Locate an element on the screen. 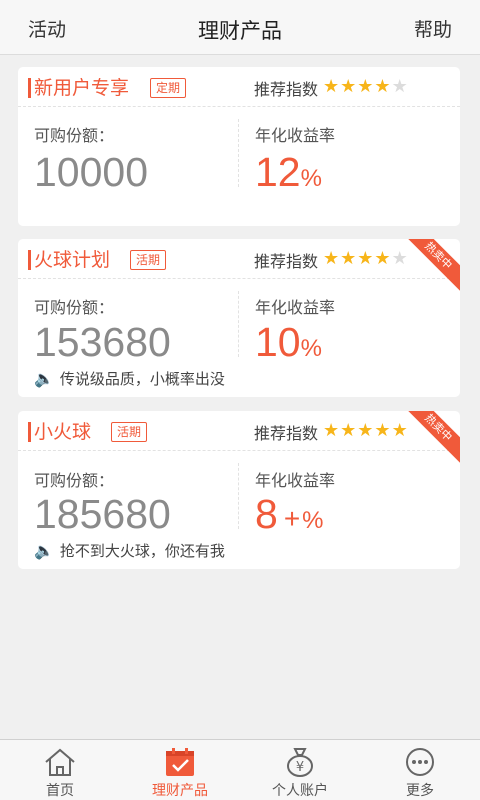 The image size is (480, 800). product-note-text: 抢不到大火球，你还有我 is located at coordinates (142, 551).